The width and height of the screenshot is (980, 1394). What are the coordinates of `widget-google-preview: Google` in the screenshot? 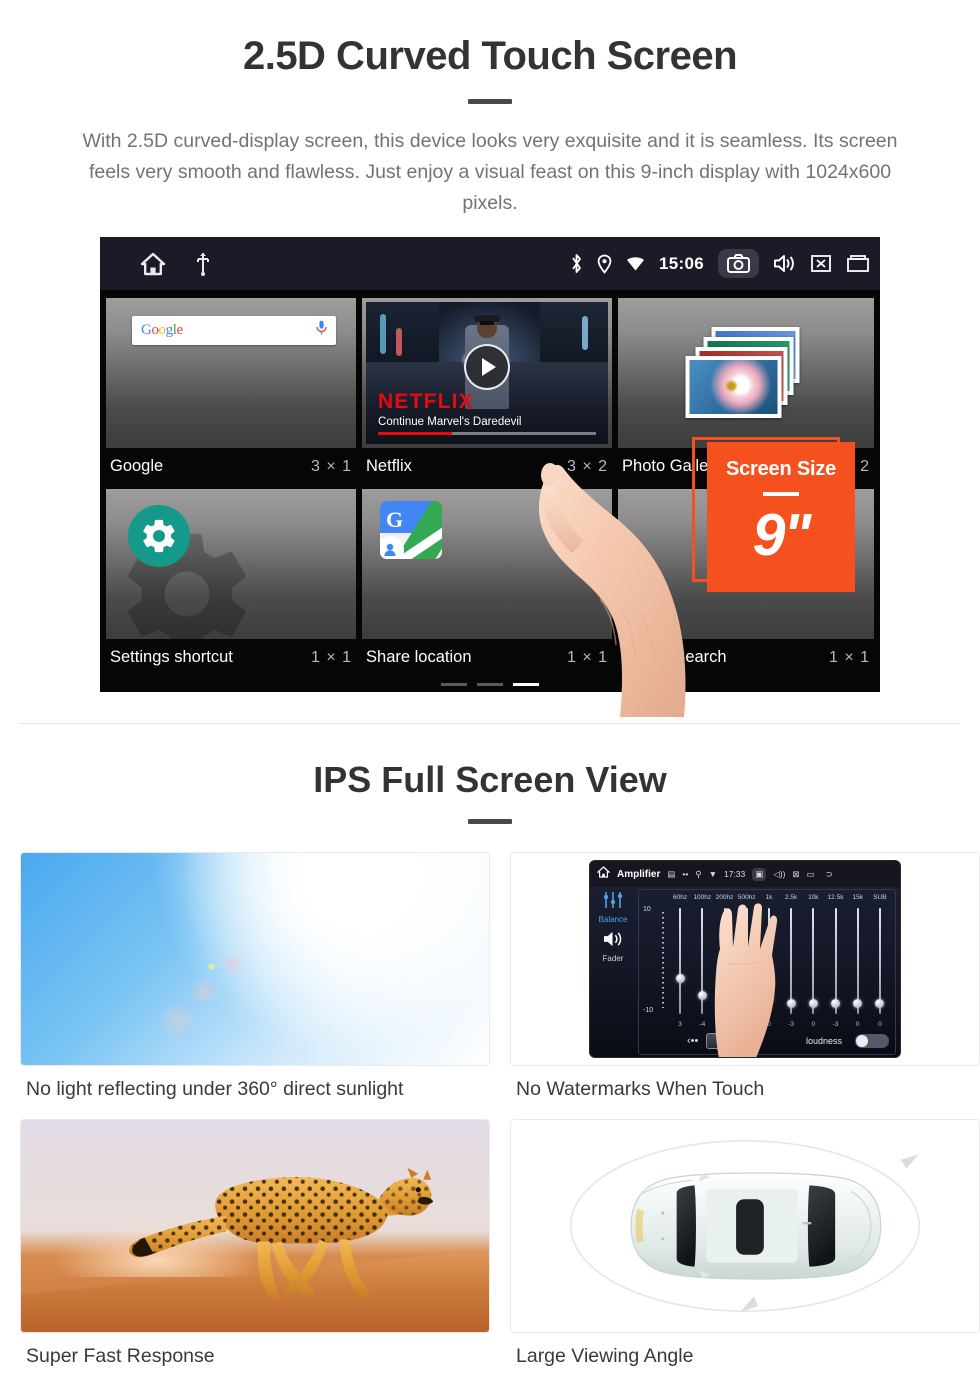 It's located at (231, 373).